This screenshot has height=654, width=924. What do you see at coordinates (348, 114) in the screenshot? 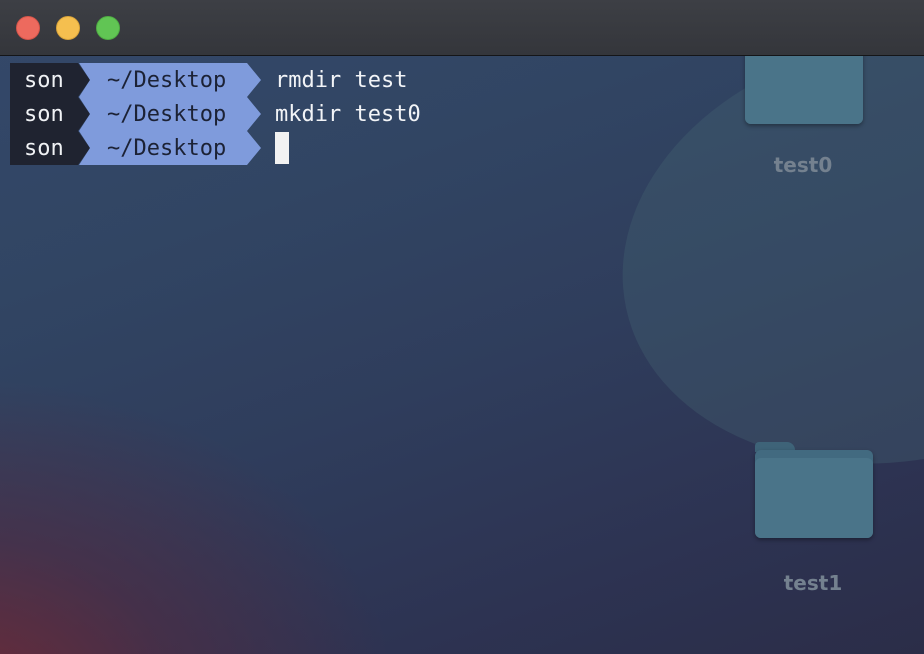
I see `command-text: mkdir test0` at bounding box center [348, 114].